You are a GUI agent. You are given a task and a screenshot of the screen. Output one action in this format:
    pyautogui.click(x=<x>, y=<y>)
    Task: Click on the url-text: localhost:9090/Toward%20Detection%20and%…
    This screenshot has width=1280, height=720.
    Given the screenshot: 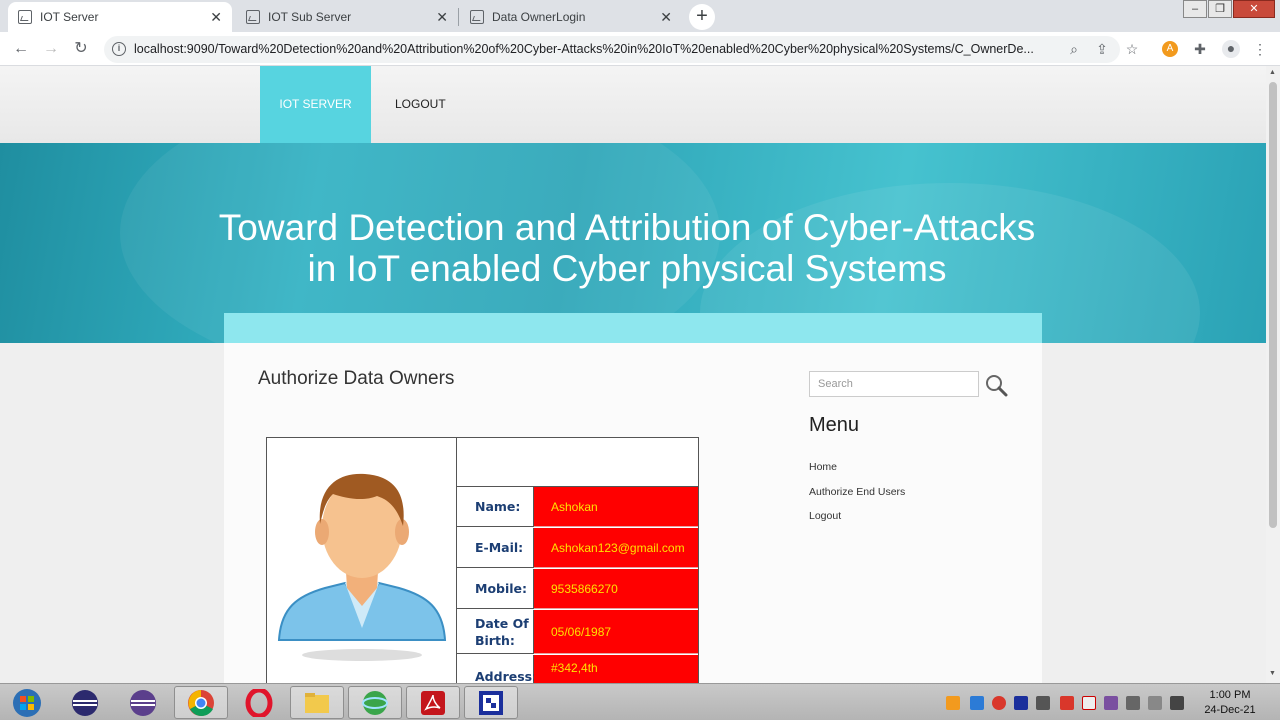 What is the action you would take?
    pyautogui.click(x=594, y=49)
    